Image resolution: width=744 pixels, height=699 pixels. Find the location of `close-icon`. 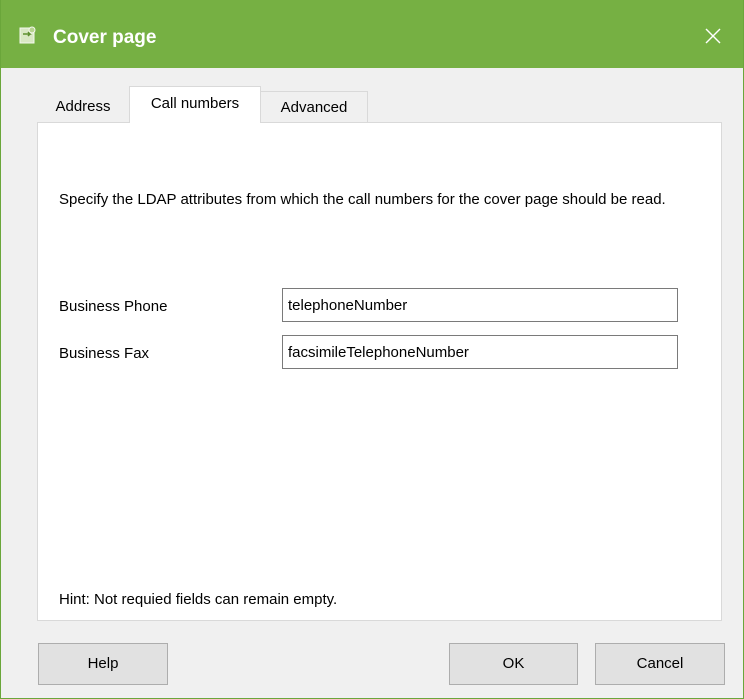

close-icon is located at coordinates (713, 36).